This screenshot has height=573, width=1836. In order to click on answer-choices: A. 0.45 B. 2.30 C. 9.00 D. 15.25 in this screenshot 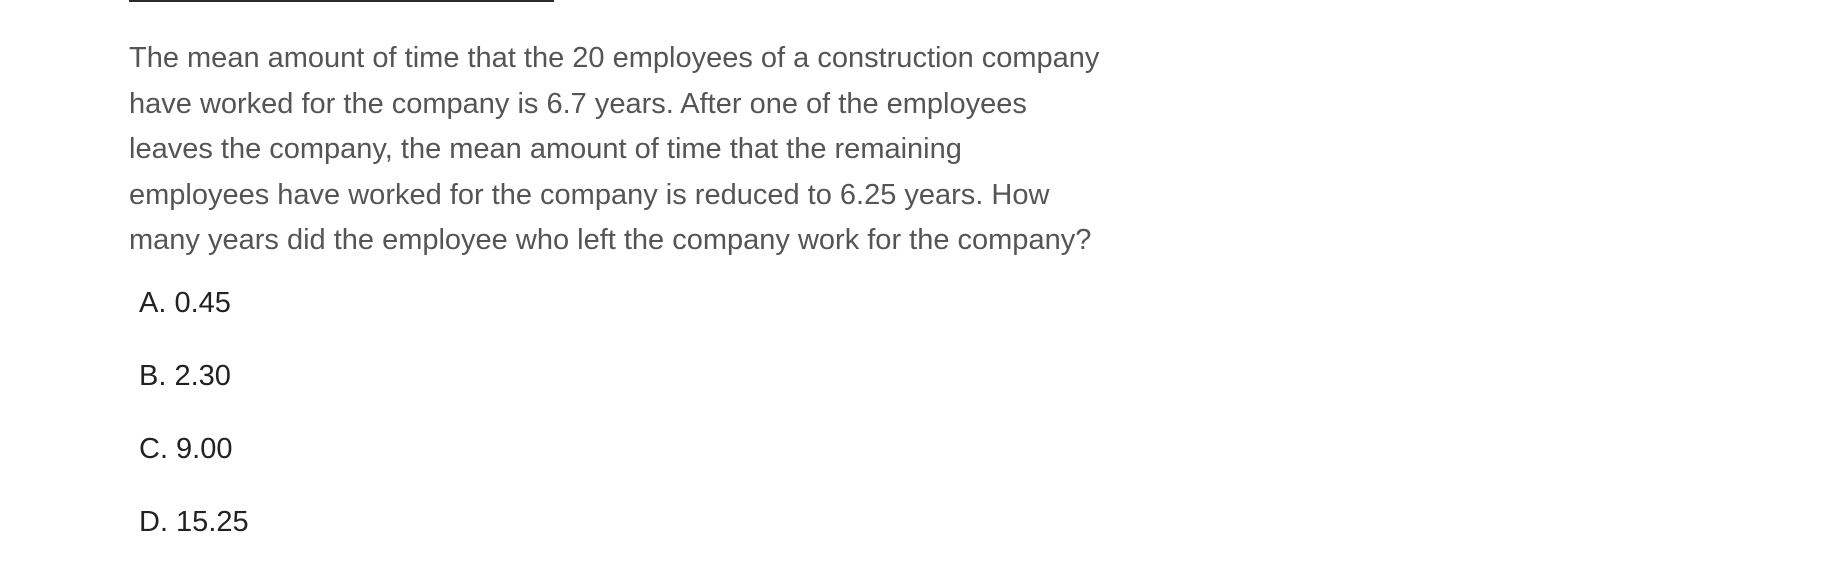, I will do `click(194, 427)`.